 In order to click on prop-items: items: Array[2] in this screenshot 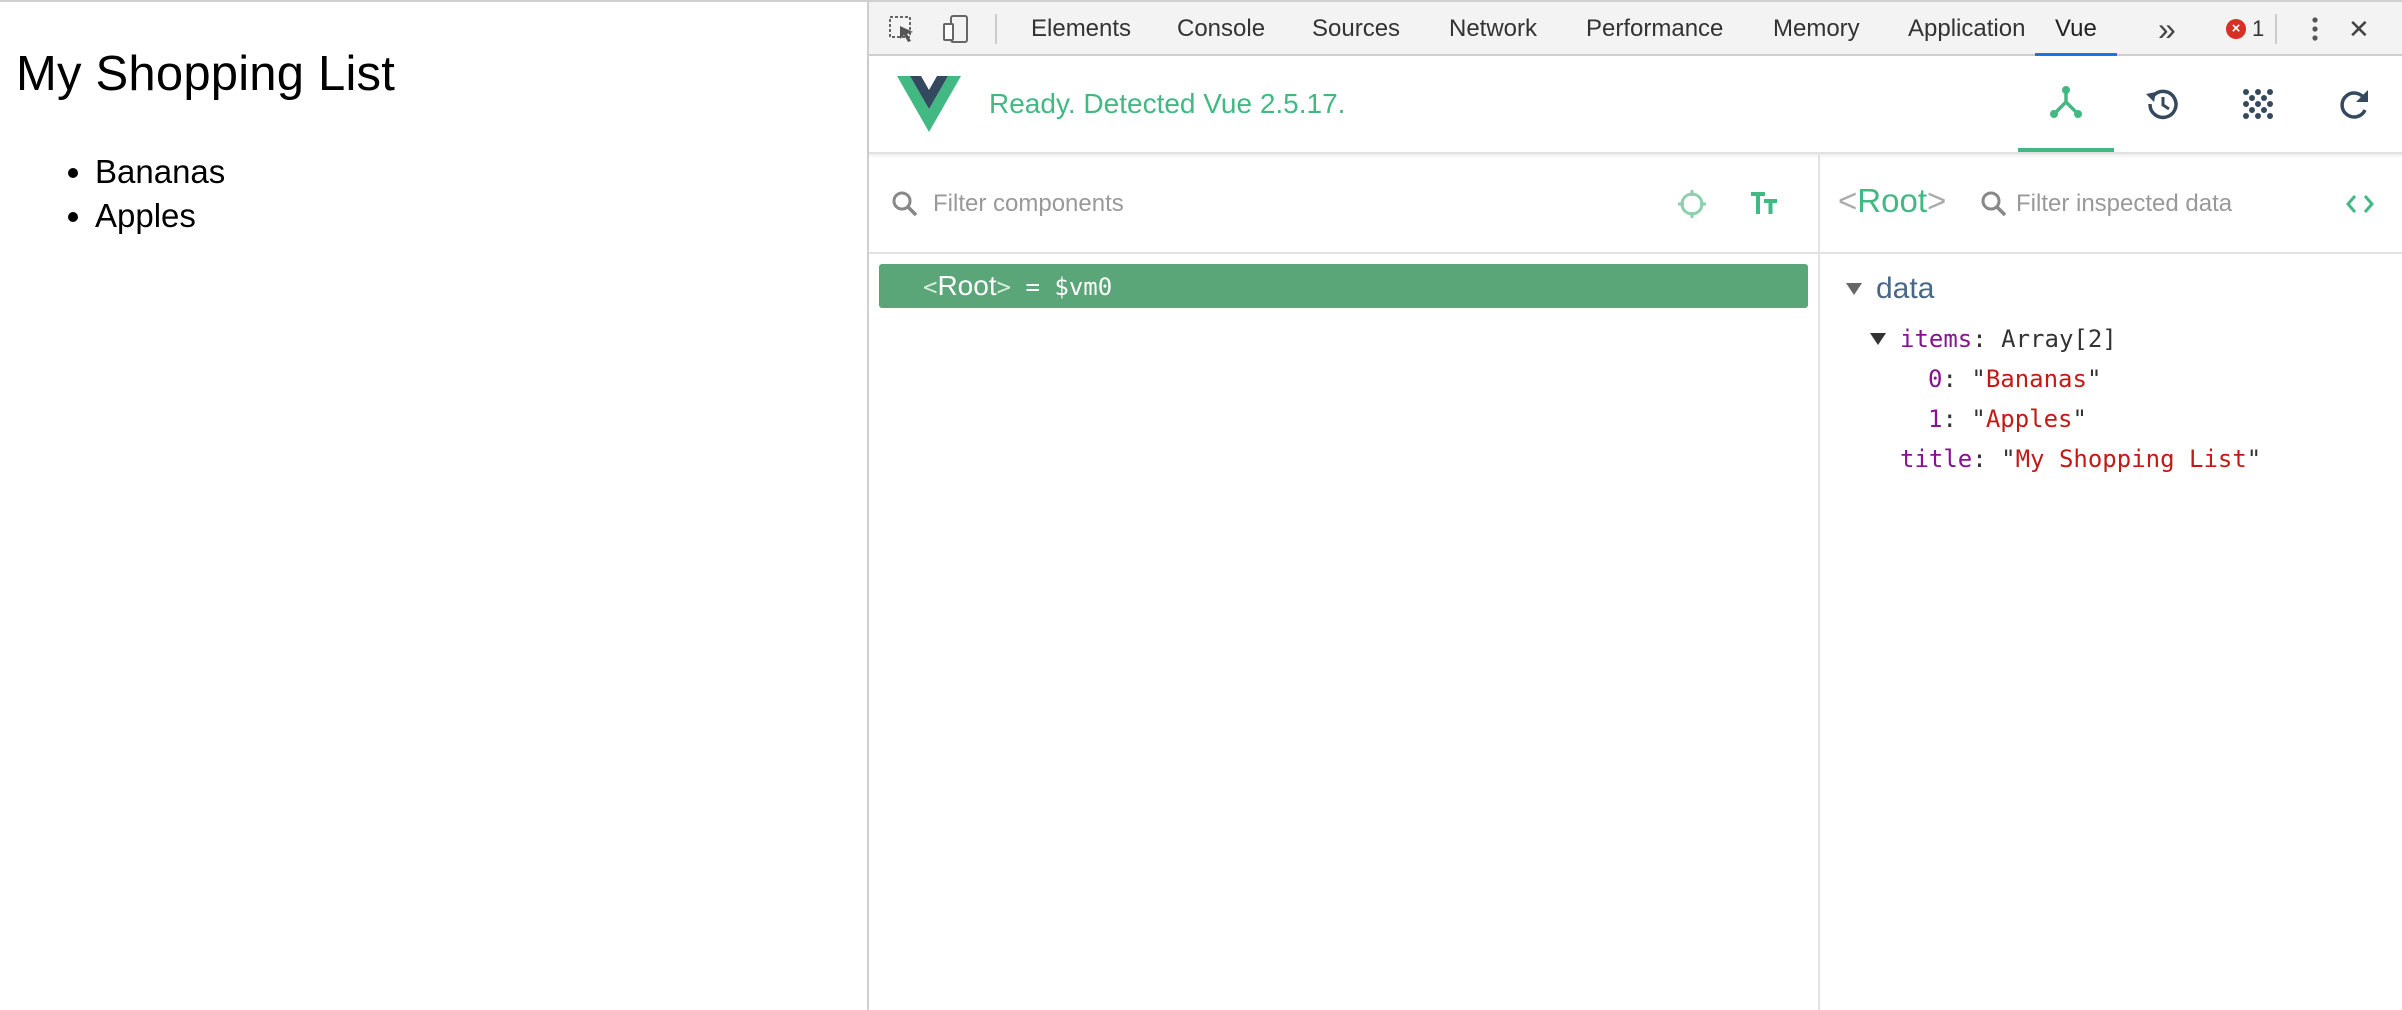, I will do `click(1993, 339)`.